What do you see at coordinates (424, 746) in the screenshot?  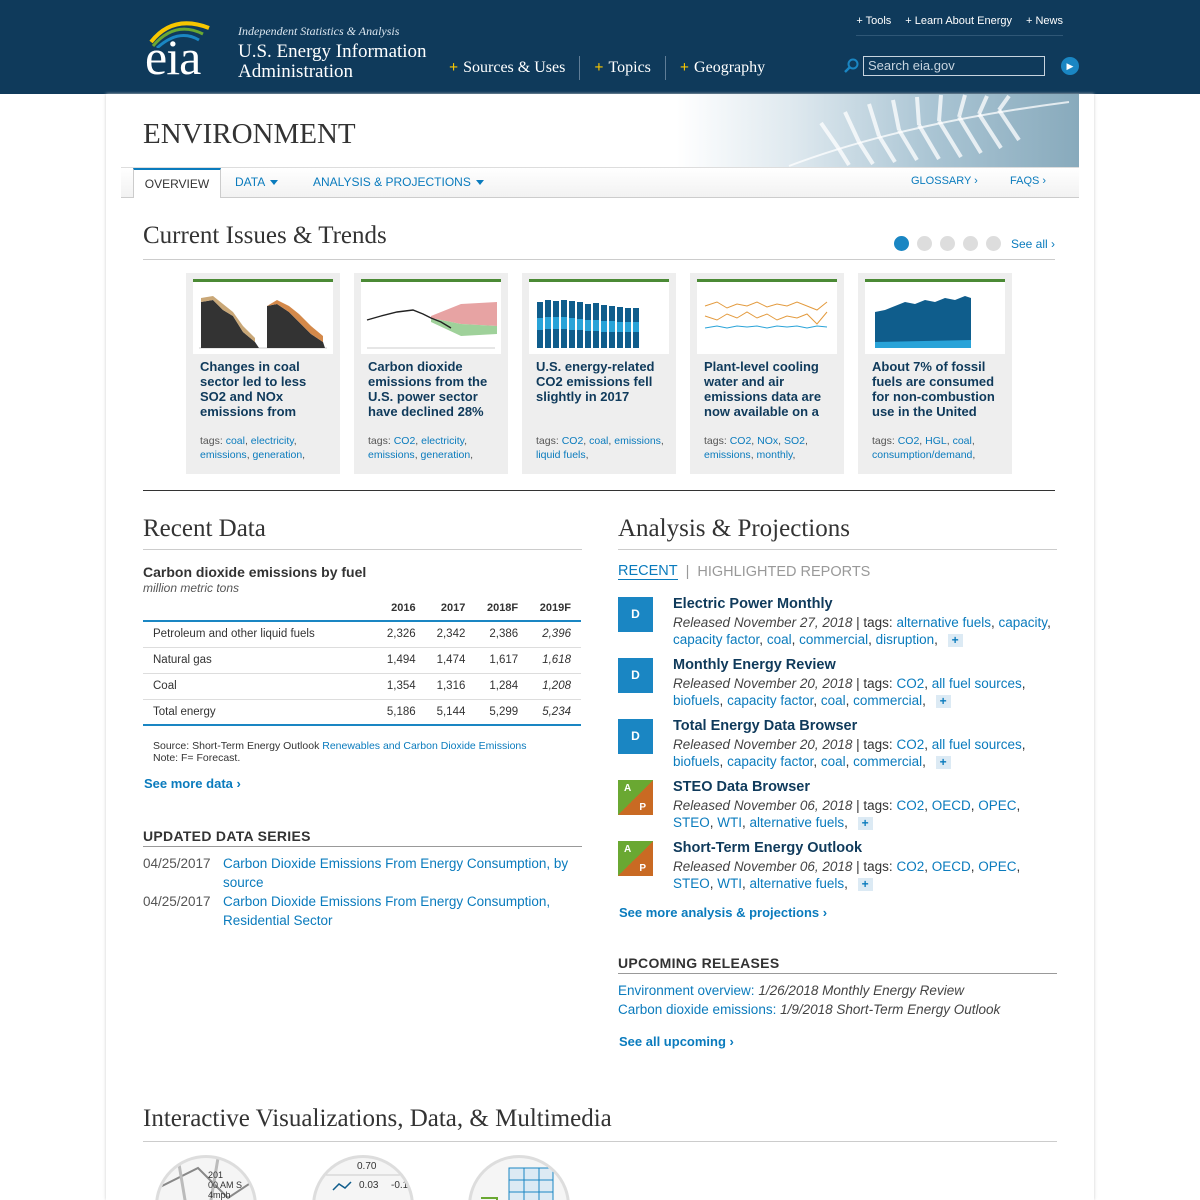 I see `source-link: Renewables and Carbon Dioxide Emissions` at bounding box center [424, 746].